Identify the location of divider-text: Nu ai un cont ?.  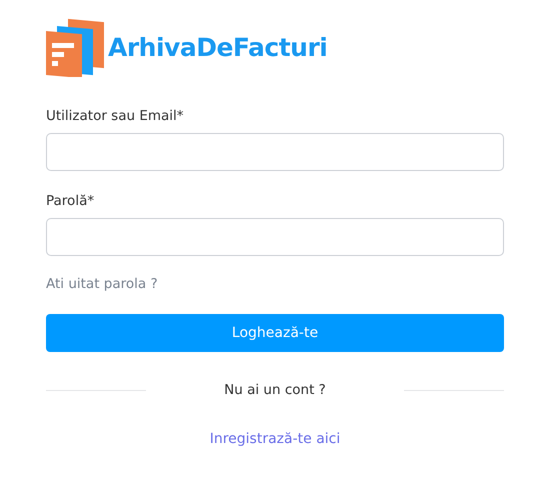
(275, 390).